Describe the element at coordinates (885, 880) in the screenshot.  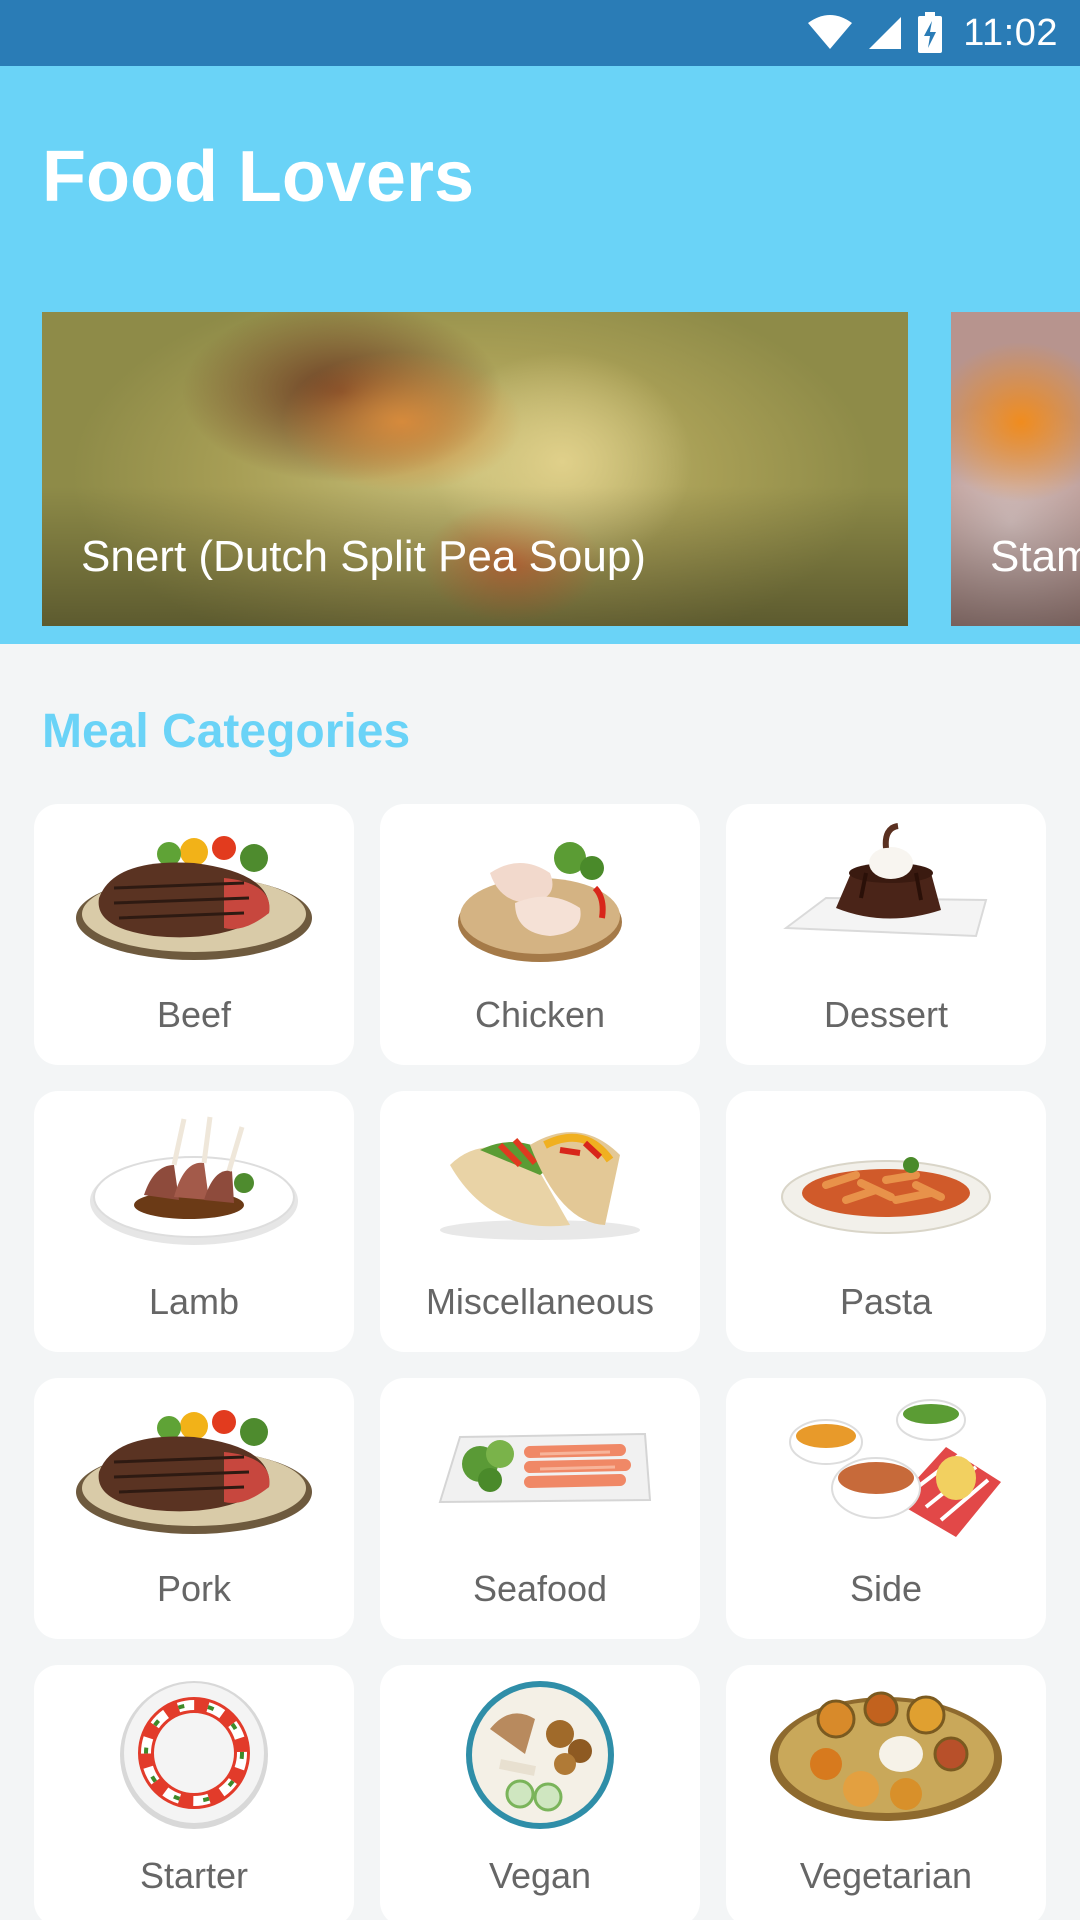
I see `dessert-dish-image` at that location.